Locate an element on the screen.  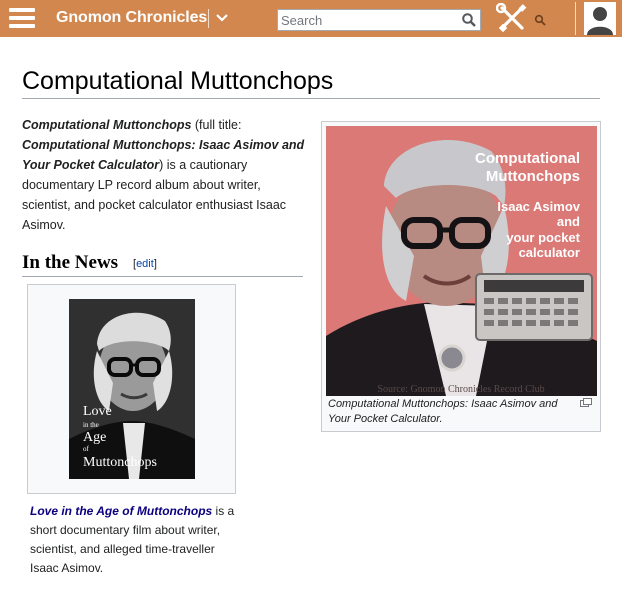
search-input is located at coordinates (368, 20).